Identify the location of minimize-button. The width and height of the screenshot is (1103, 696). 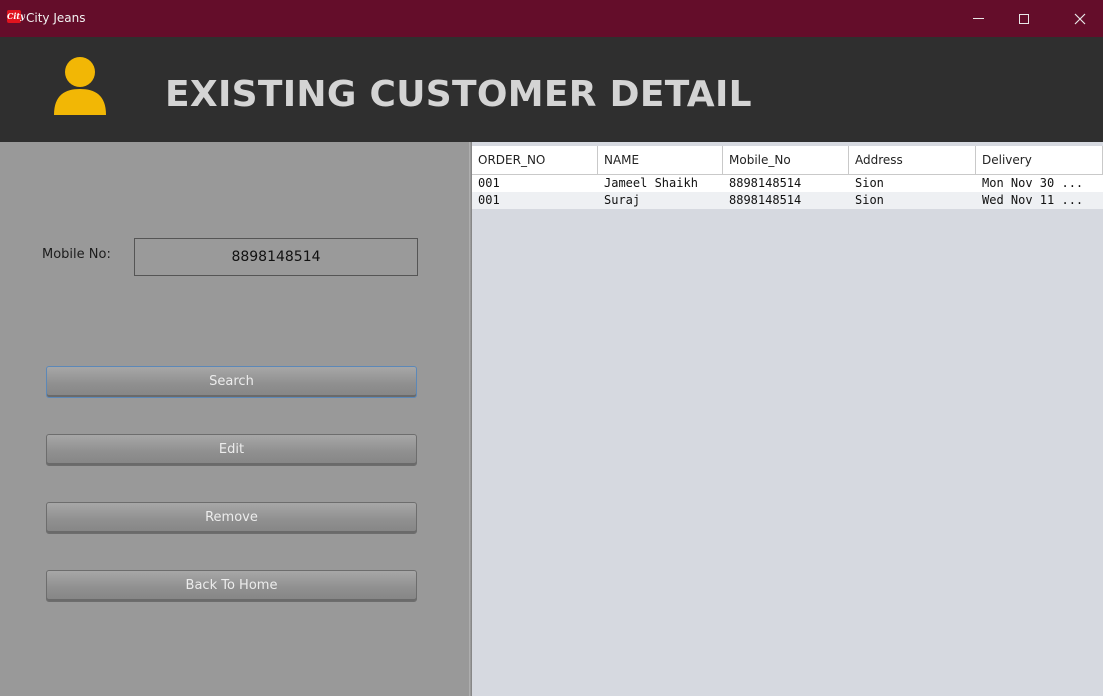
(978, 18).